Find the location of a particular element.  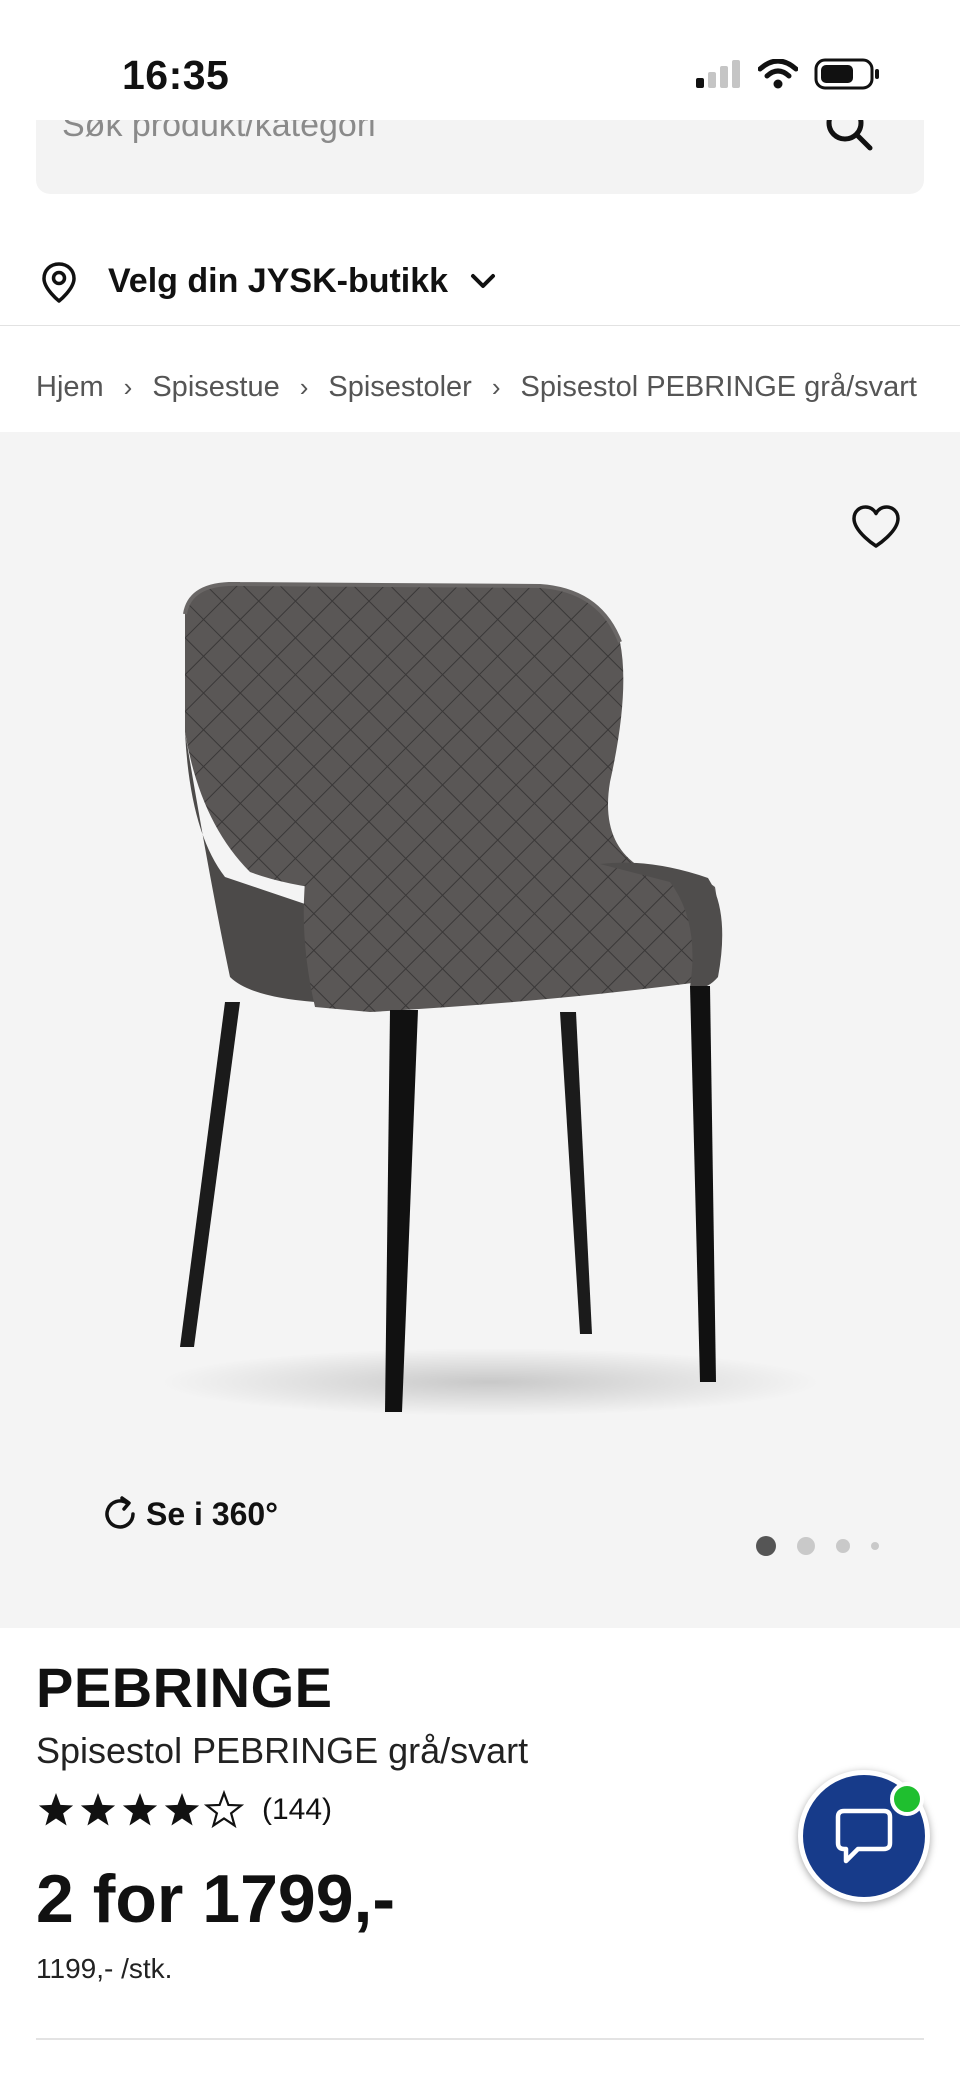

view-360-label: Se i 360° is located at coordinates (212, 1513).